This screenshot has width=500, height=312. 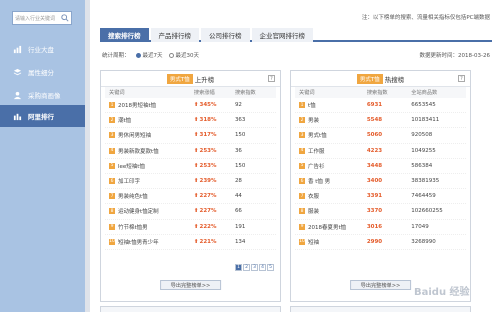 I want to click on table-row: 1 2018男短袖t恤 ⬆345% 92, so click(x=190, y=106).